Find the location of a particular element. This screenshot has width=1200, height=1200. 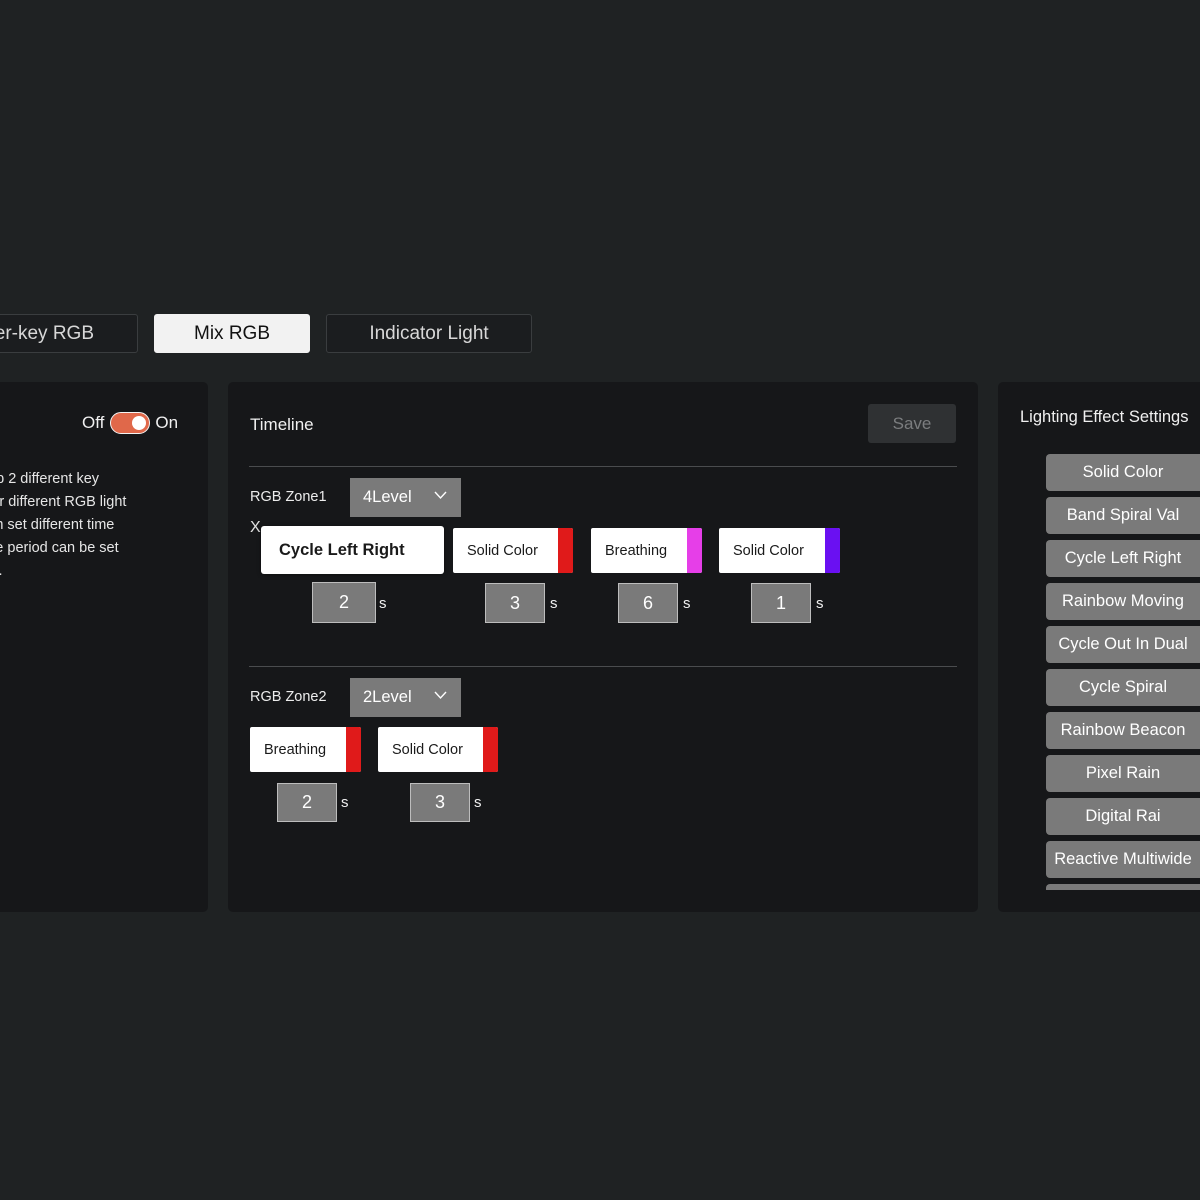

effect-option: Cycle Left Right is located at coordinates (1123, 558).